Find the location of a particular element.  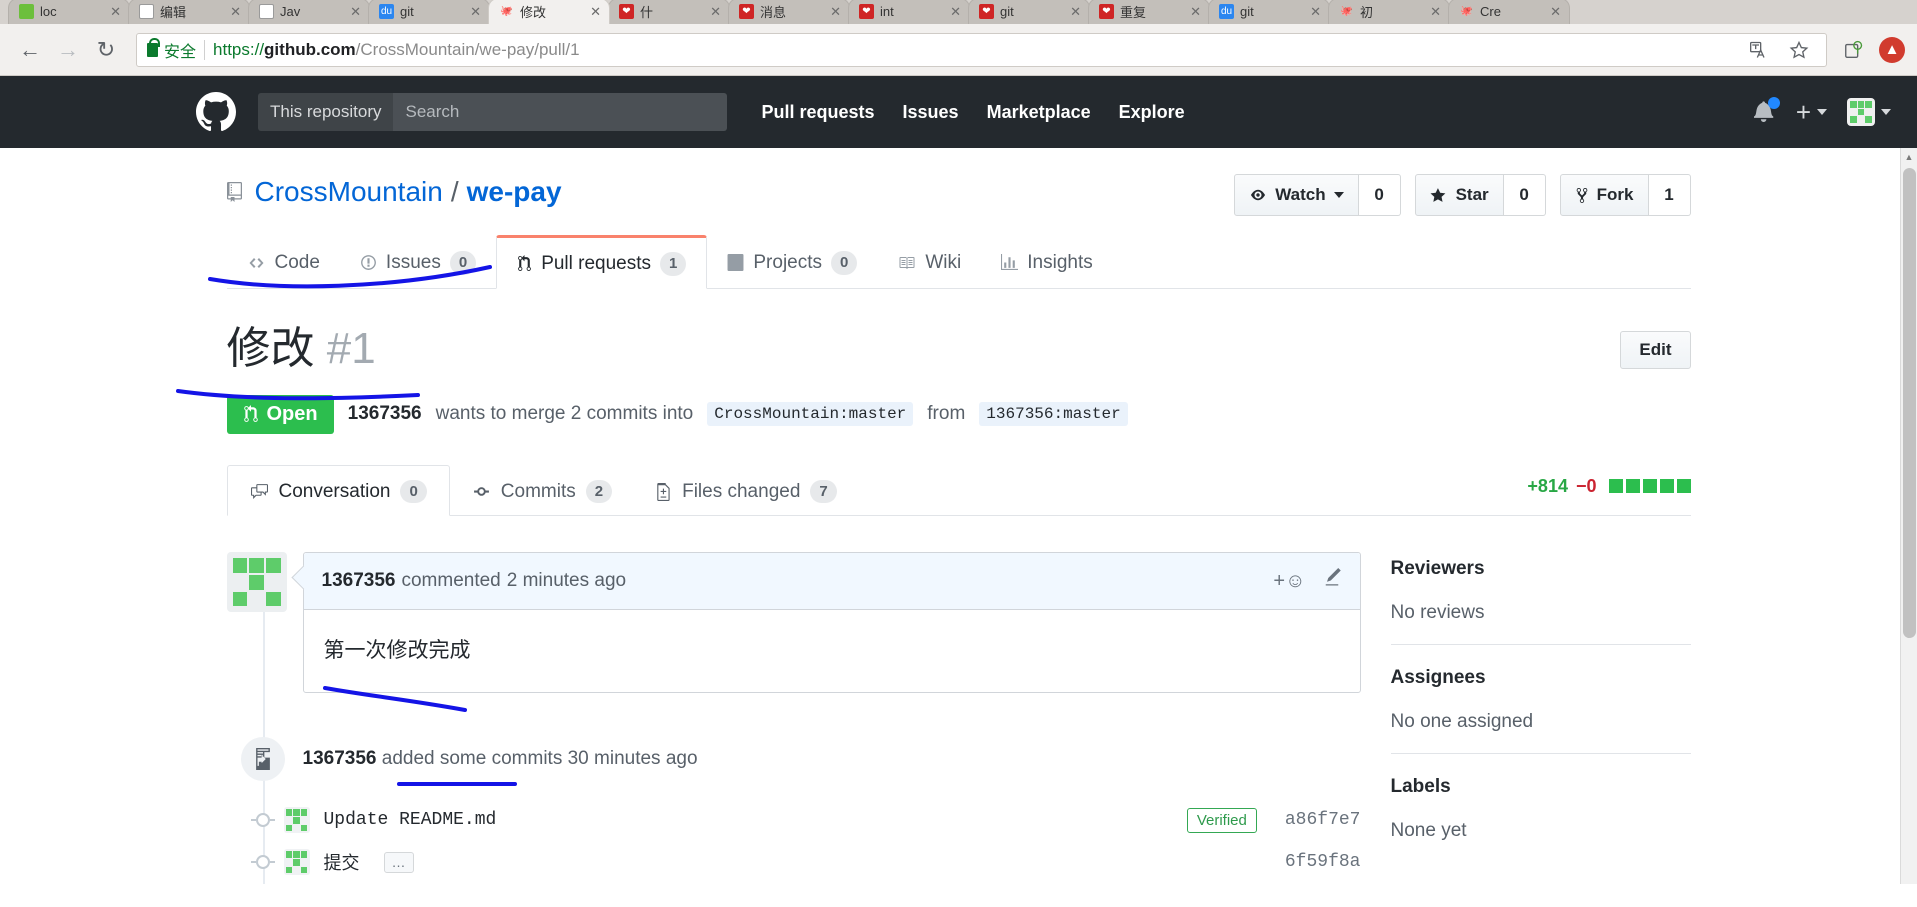

watch-button-group: Watch 0 is located at coordinates (1317, 195).